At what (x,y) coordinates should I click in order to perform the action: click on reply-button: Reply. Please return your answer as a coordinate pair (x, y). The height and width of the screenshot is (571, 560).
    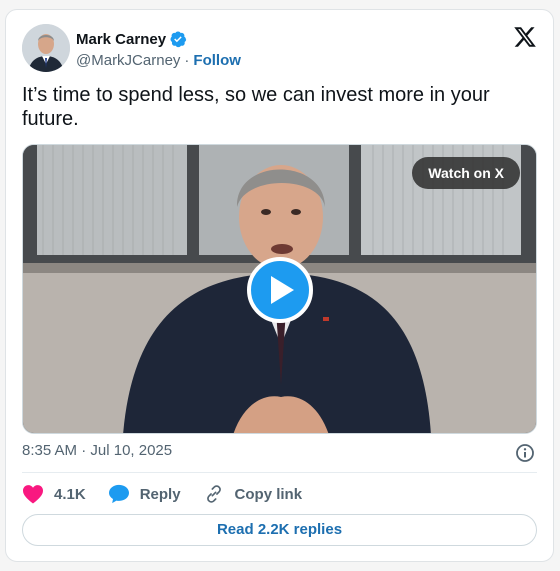
    Looking at the image, I should click on (144, 494).